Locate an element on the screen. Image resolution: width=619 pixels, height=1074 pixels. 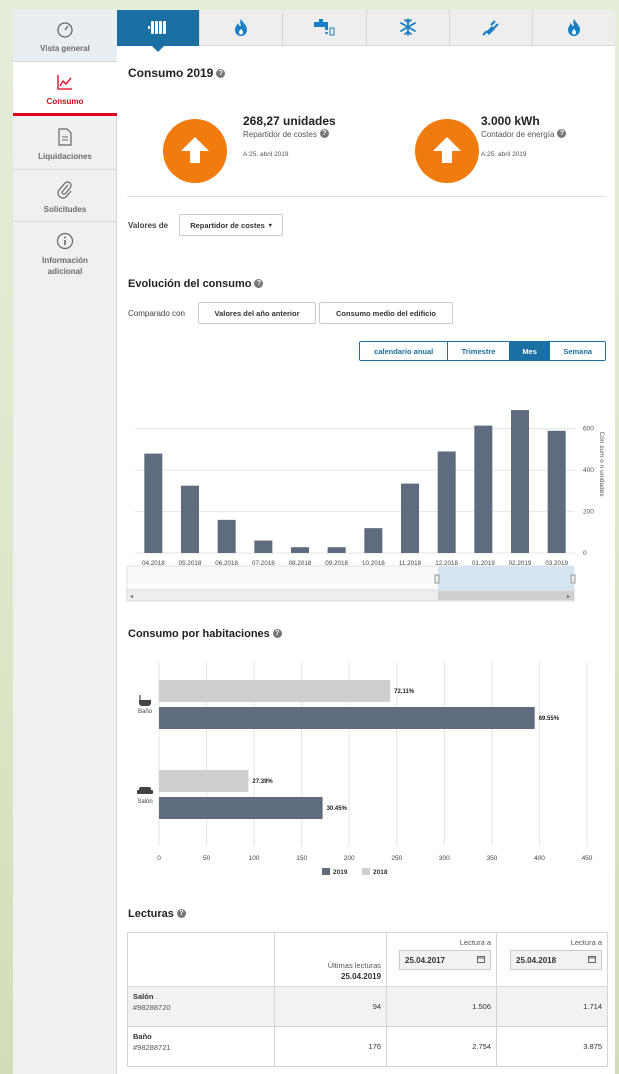
navigator-handle-right is located at coordinates (573, 579).